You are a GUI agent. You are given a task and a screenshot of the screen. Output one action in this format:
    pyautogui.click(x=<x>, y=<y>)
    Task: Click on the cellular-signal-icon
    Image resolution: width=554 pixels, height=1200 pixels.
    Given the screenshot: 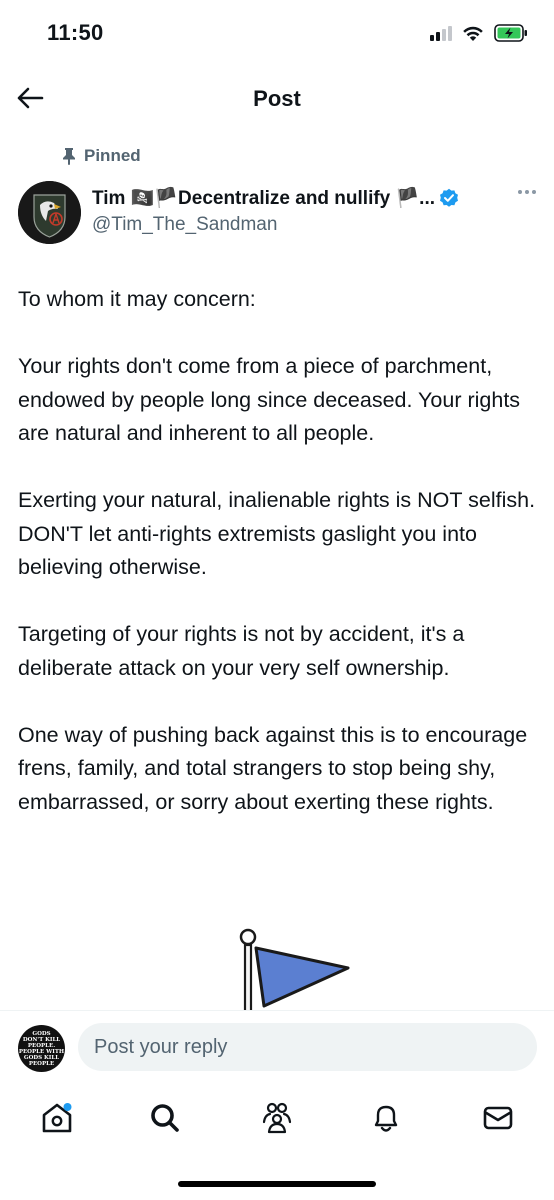 What is the action you would take?
    pyautogui.click(x=441, y=33)
    